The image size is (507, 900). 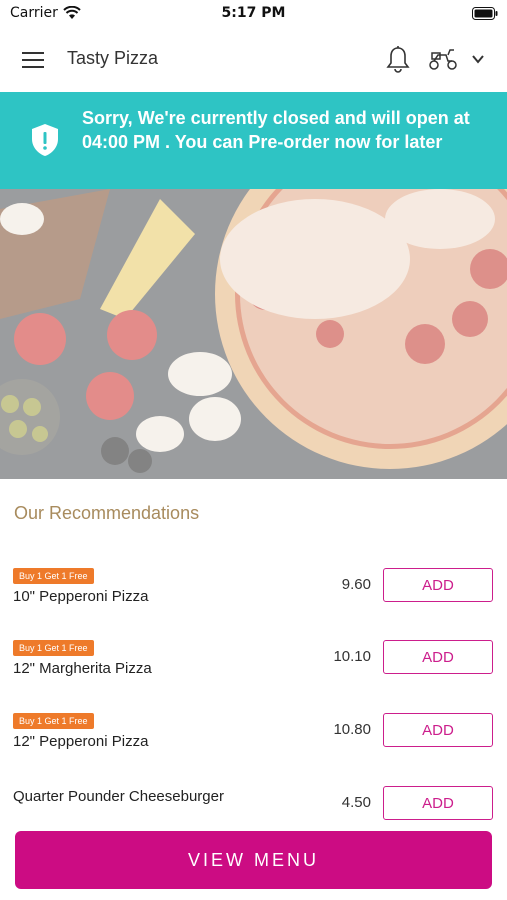 What do you see at coordinates (352, 729) in the screenshot?
I see `item-price: 10.80` at bounding box center [352, 729].